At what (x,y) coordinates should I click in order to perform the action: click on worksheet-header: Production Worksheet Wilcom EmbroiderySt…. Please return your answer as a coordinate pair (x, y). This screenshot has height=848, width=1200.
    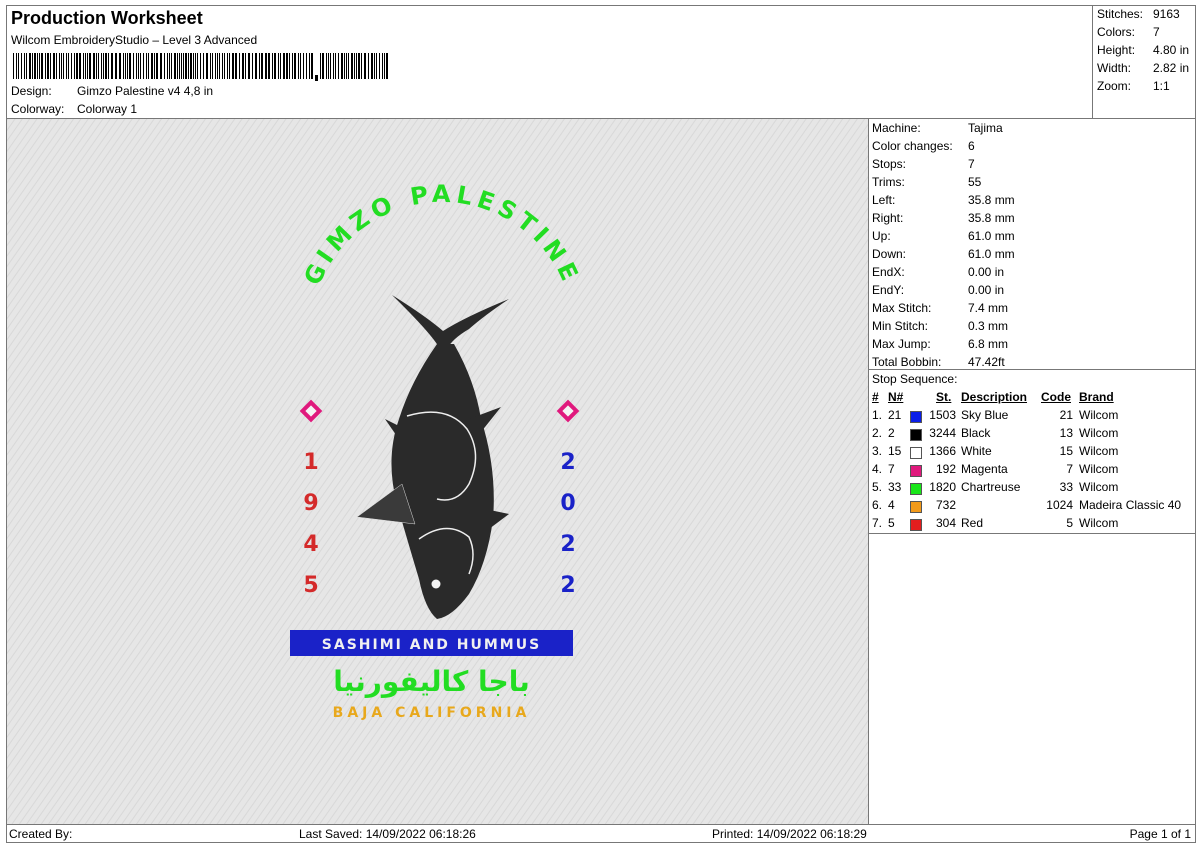
    Looking at the image, I should click on (549, 62).